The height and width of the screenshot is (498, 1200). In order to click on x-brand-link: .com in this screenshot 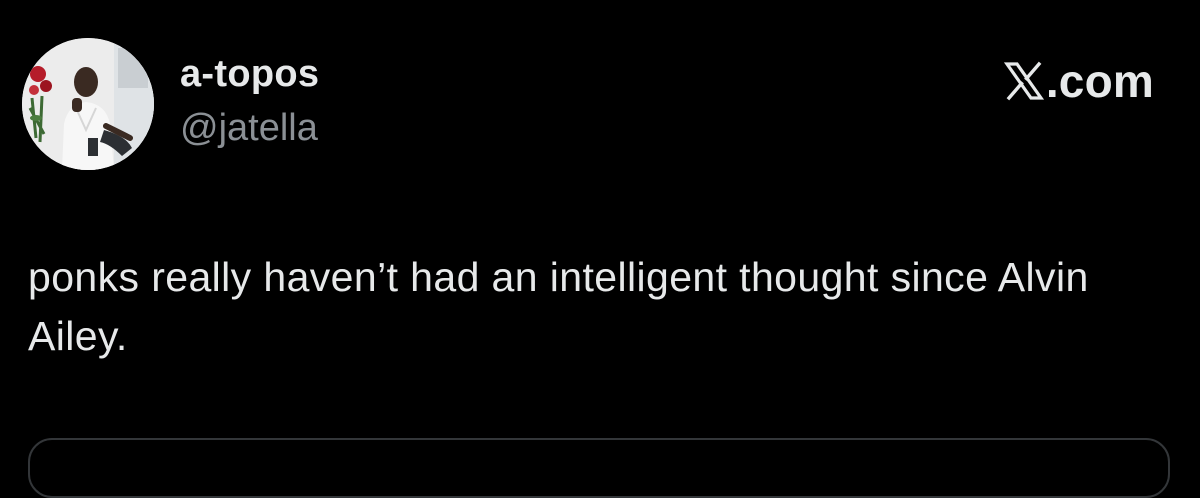, I will do `click(1078, 81)`.